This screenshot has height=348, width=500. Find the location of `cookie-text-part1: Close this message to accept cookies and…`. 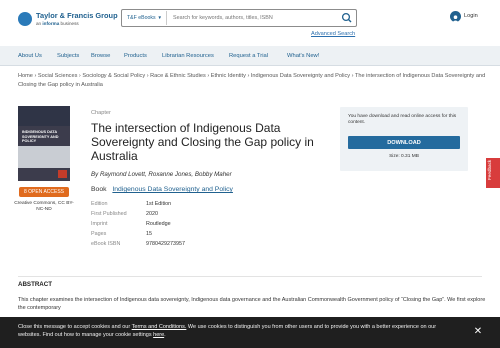

cookie-text-part1: Close this message to accept cookies and… is located at coordinates (75, 327).